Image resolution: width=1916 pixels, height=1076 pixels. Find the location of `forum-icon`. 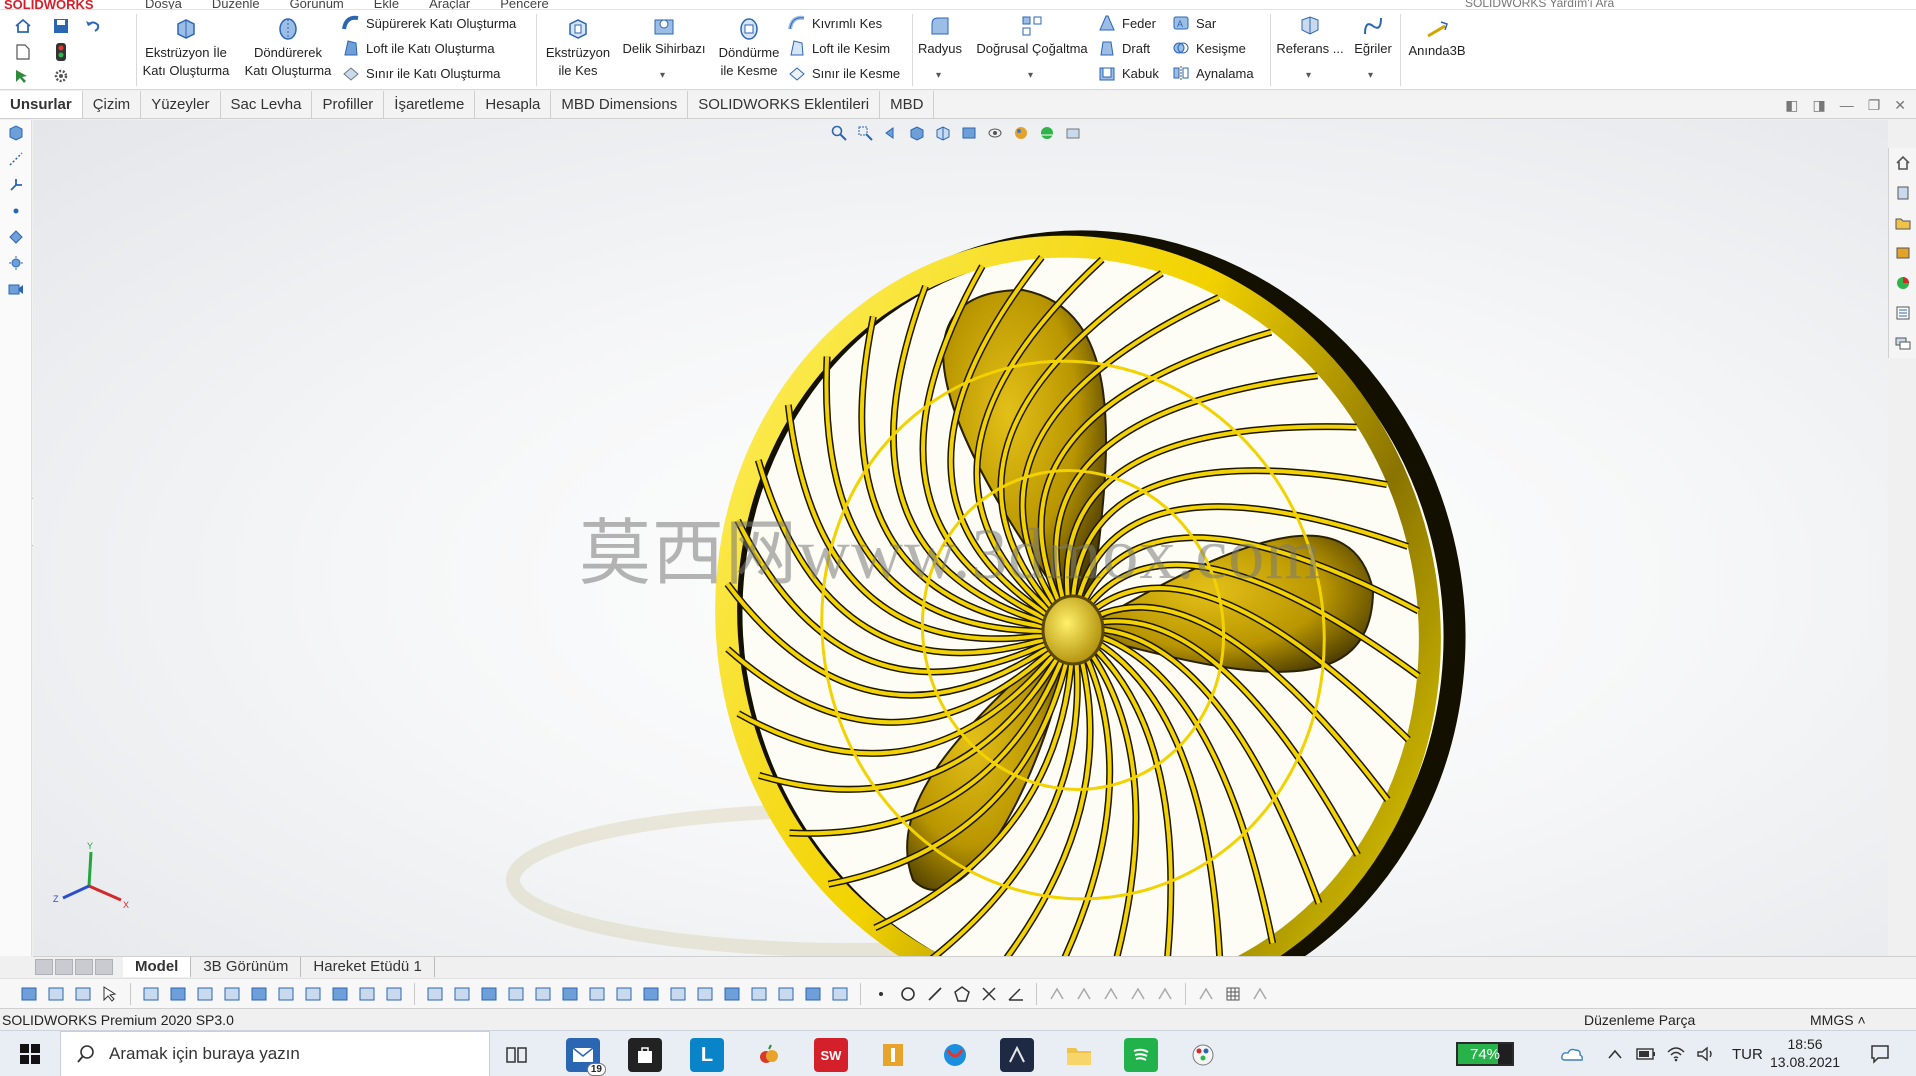

forum-icon is located at coordinates (1902, 343).